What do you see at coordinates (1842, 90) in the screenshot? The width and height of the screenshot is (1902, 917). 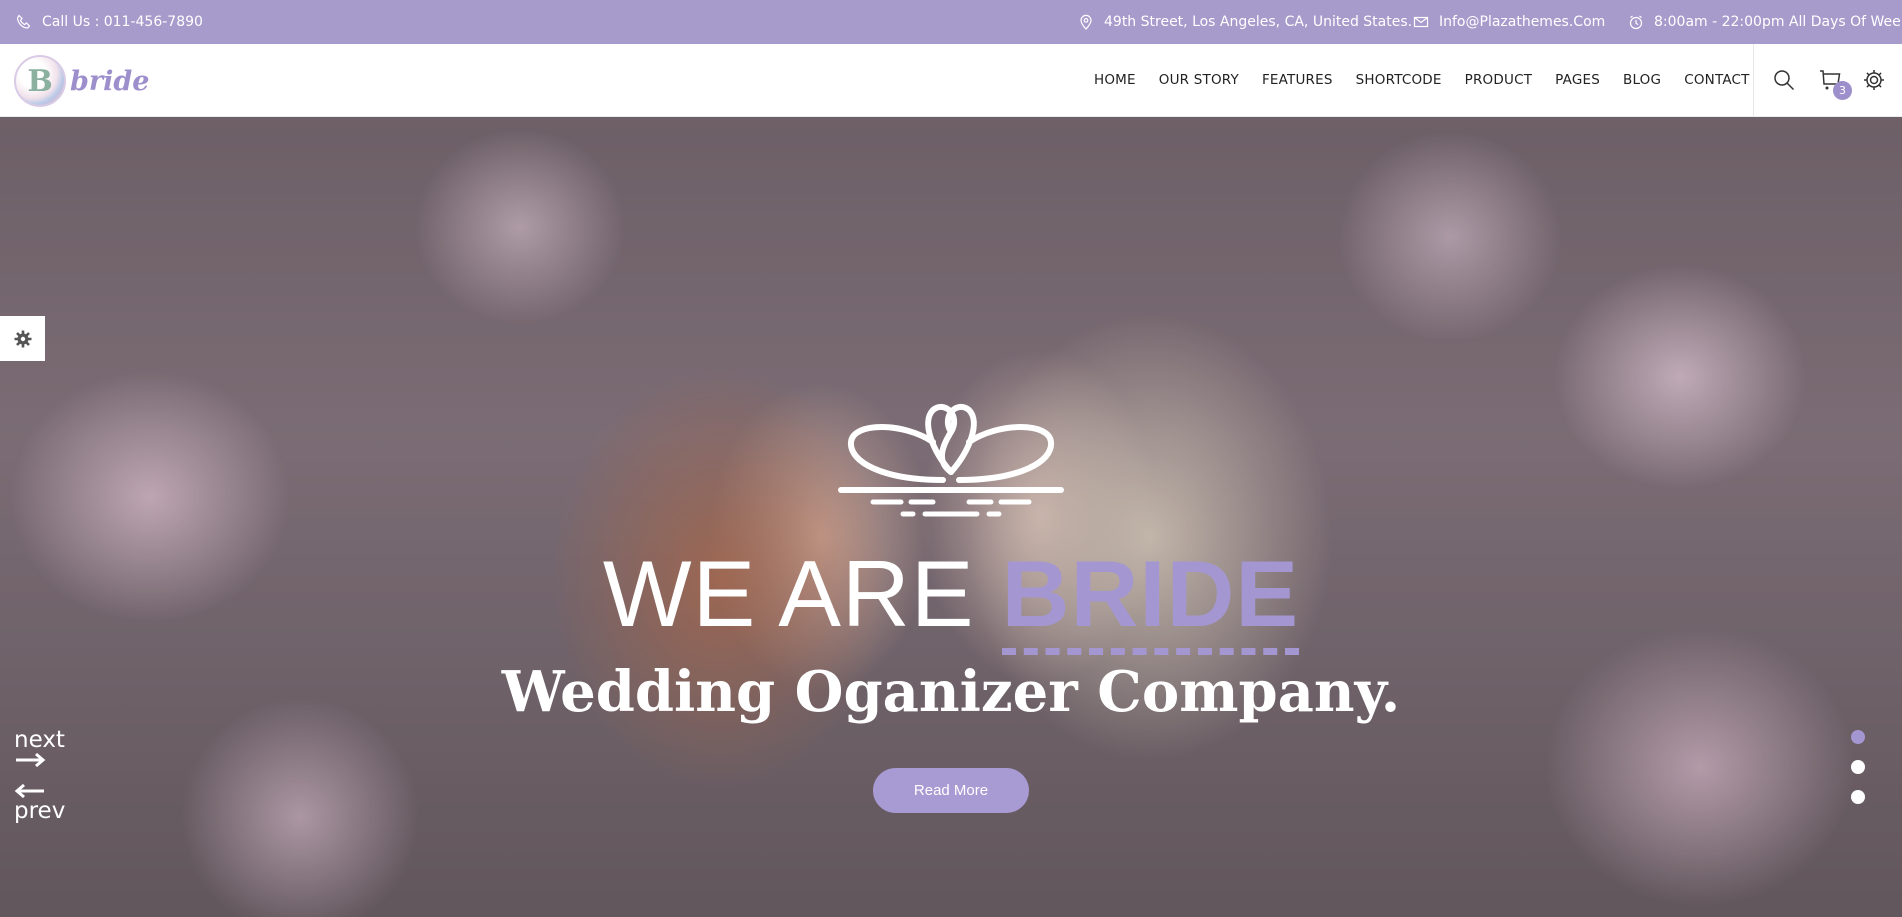 I see `cart-count-badge: 3` at bounding box center [1842, 90].